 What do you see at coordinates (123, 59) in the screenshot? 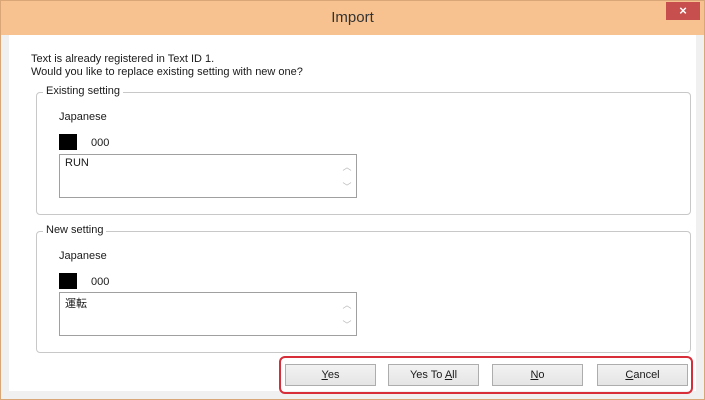
I see `message-line-1: Text is already registered in Text ID 1.` at bounding box center [123, 59].